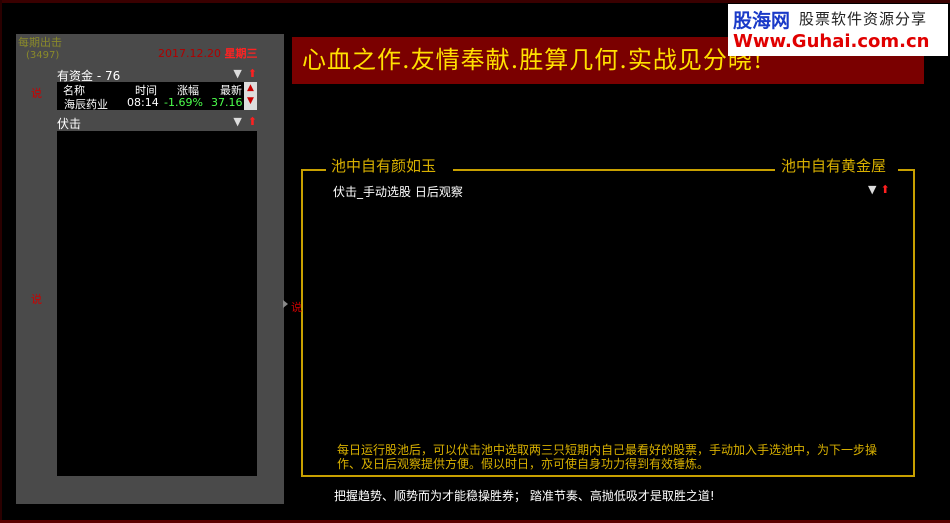 Image resolution: width=950 pixels, height=523 pixels. What do you see at coordinates (1, 261) in the screenshot?
I see `window-left-border` at bounding box center [1, 261].